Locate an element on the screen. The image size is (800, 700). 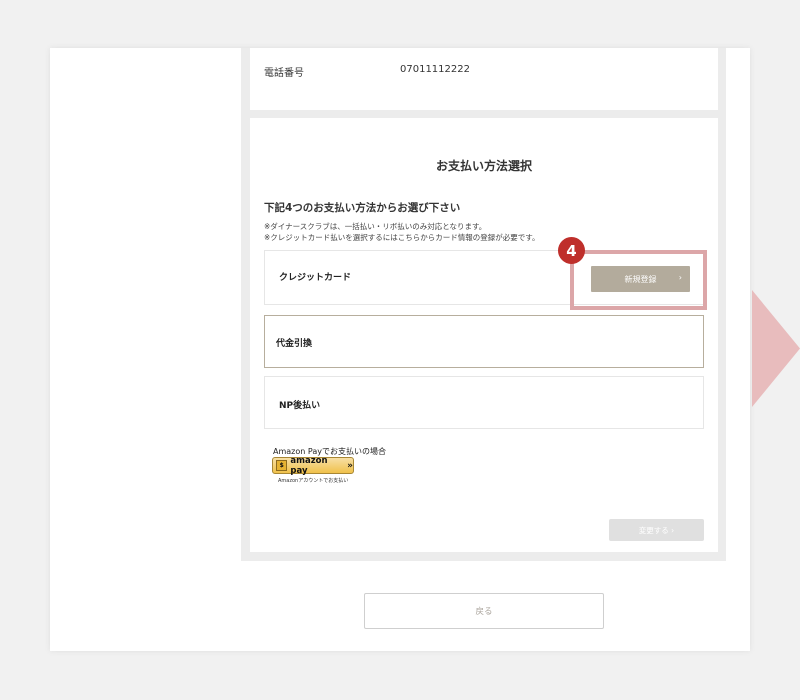
diners-note: ※ダイナースクラブは、一括払い・リボ払いのみ対応となります。 is located at coordinates (375, 226).